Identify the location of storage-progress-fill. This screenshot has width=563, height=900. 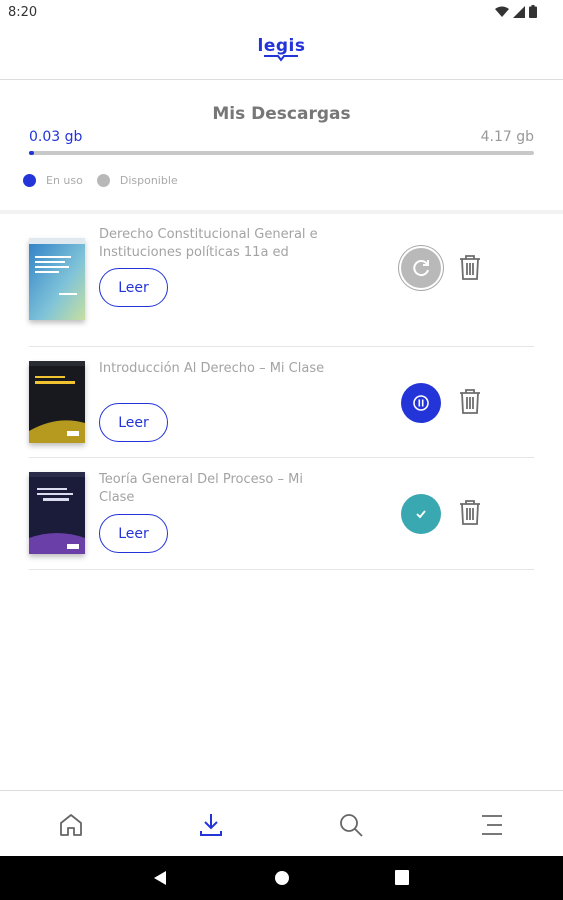
(32, 153).